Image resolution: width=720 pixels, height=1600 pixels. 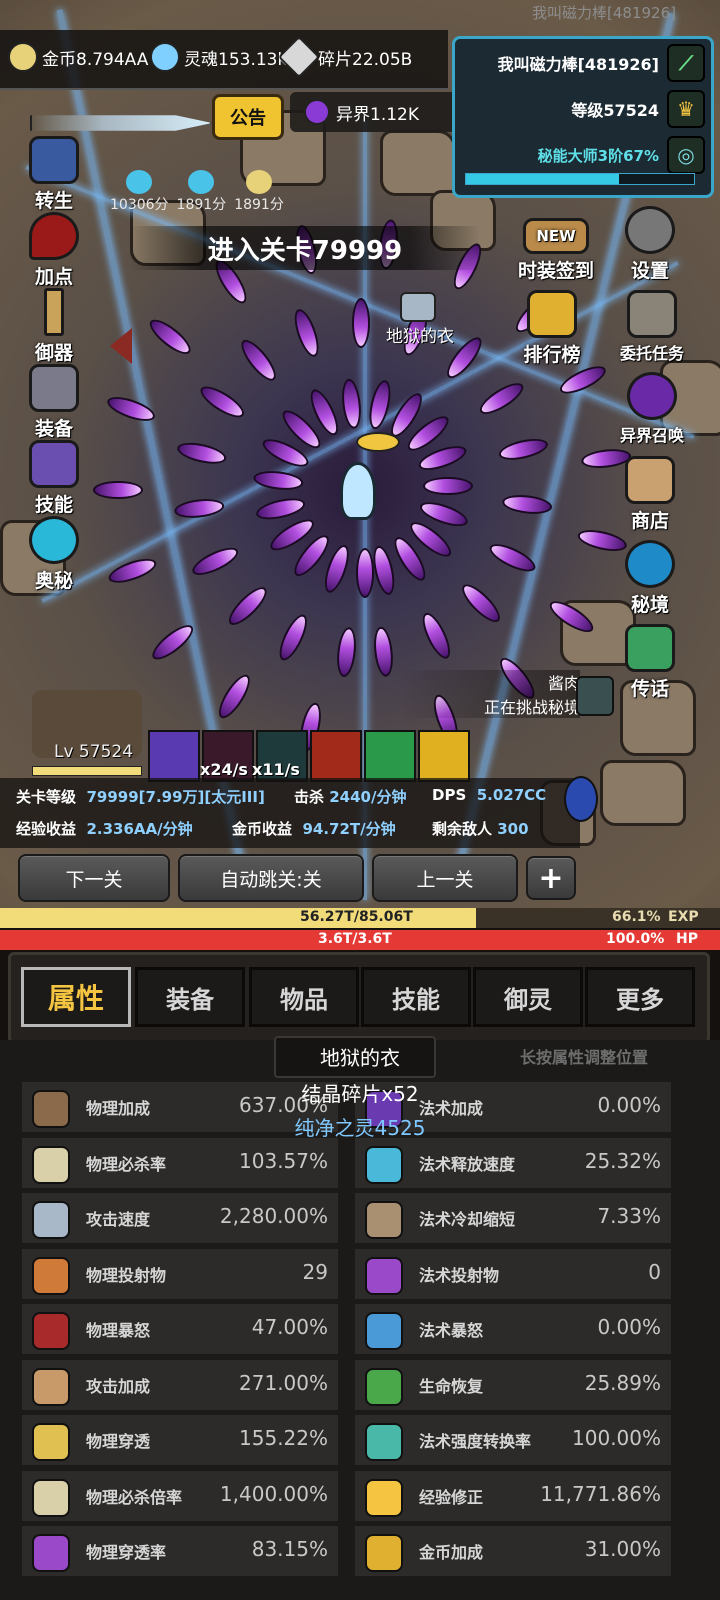 What do you see at coordinates (358, 491) in the screenshot?
I see `hero-character` at bounding box center [358, 491].